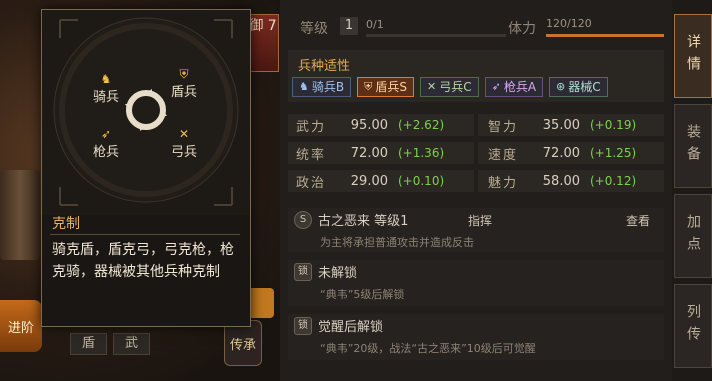 Image resolution: width=712 pixels, height=381 pixels. I want to click on skill-grade-icon: S, so click(303, 219).